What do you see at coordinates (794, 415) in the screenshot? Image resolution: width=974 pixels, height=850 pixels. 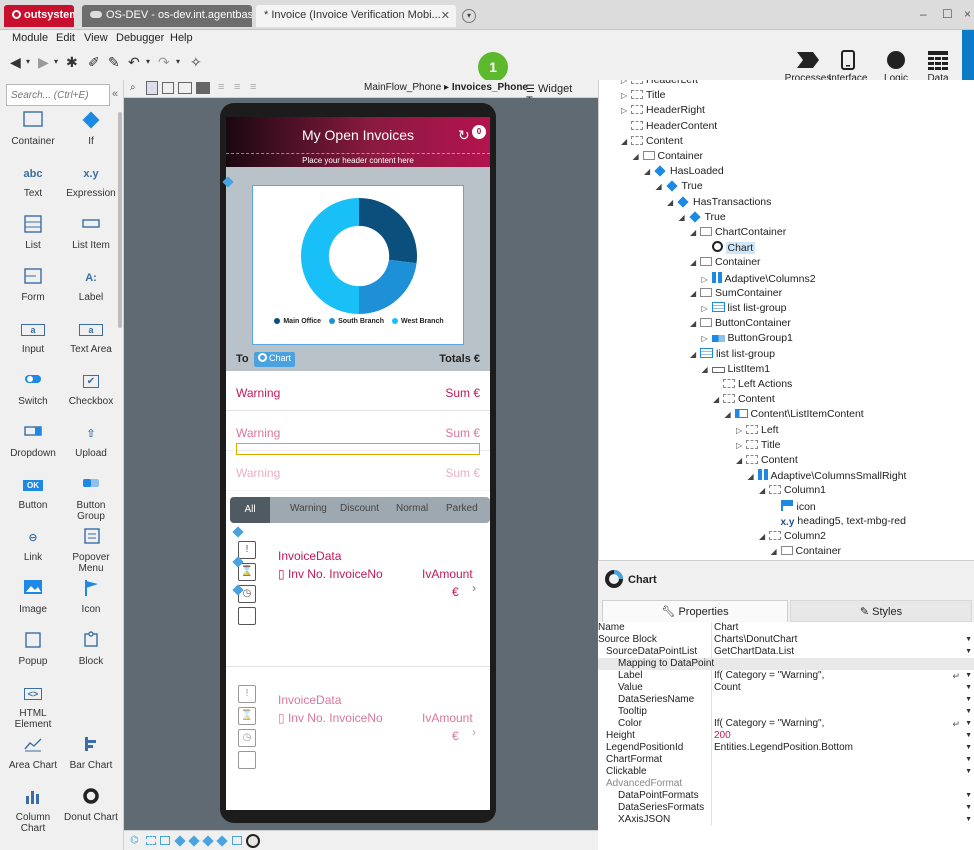 I see `tree-node-content-listitemcontent: ◢ Content\ListItemContent` at bounding box center [794, 415].